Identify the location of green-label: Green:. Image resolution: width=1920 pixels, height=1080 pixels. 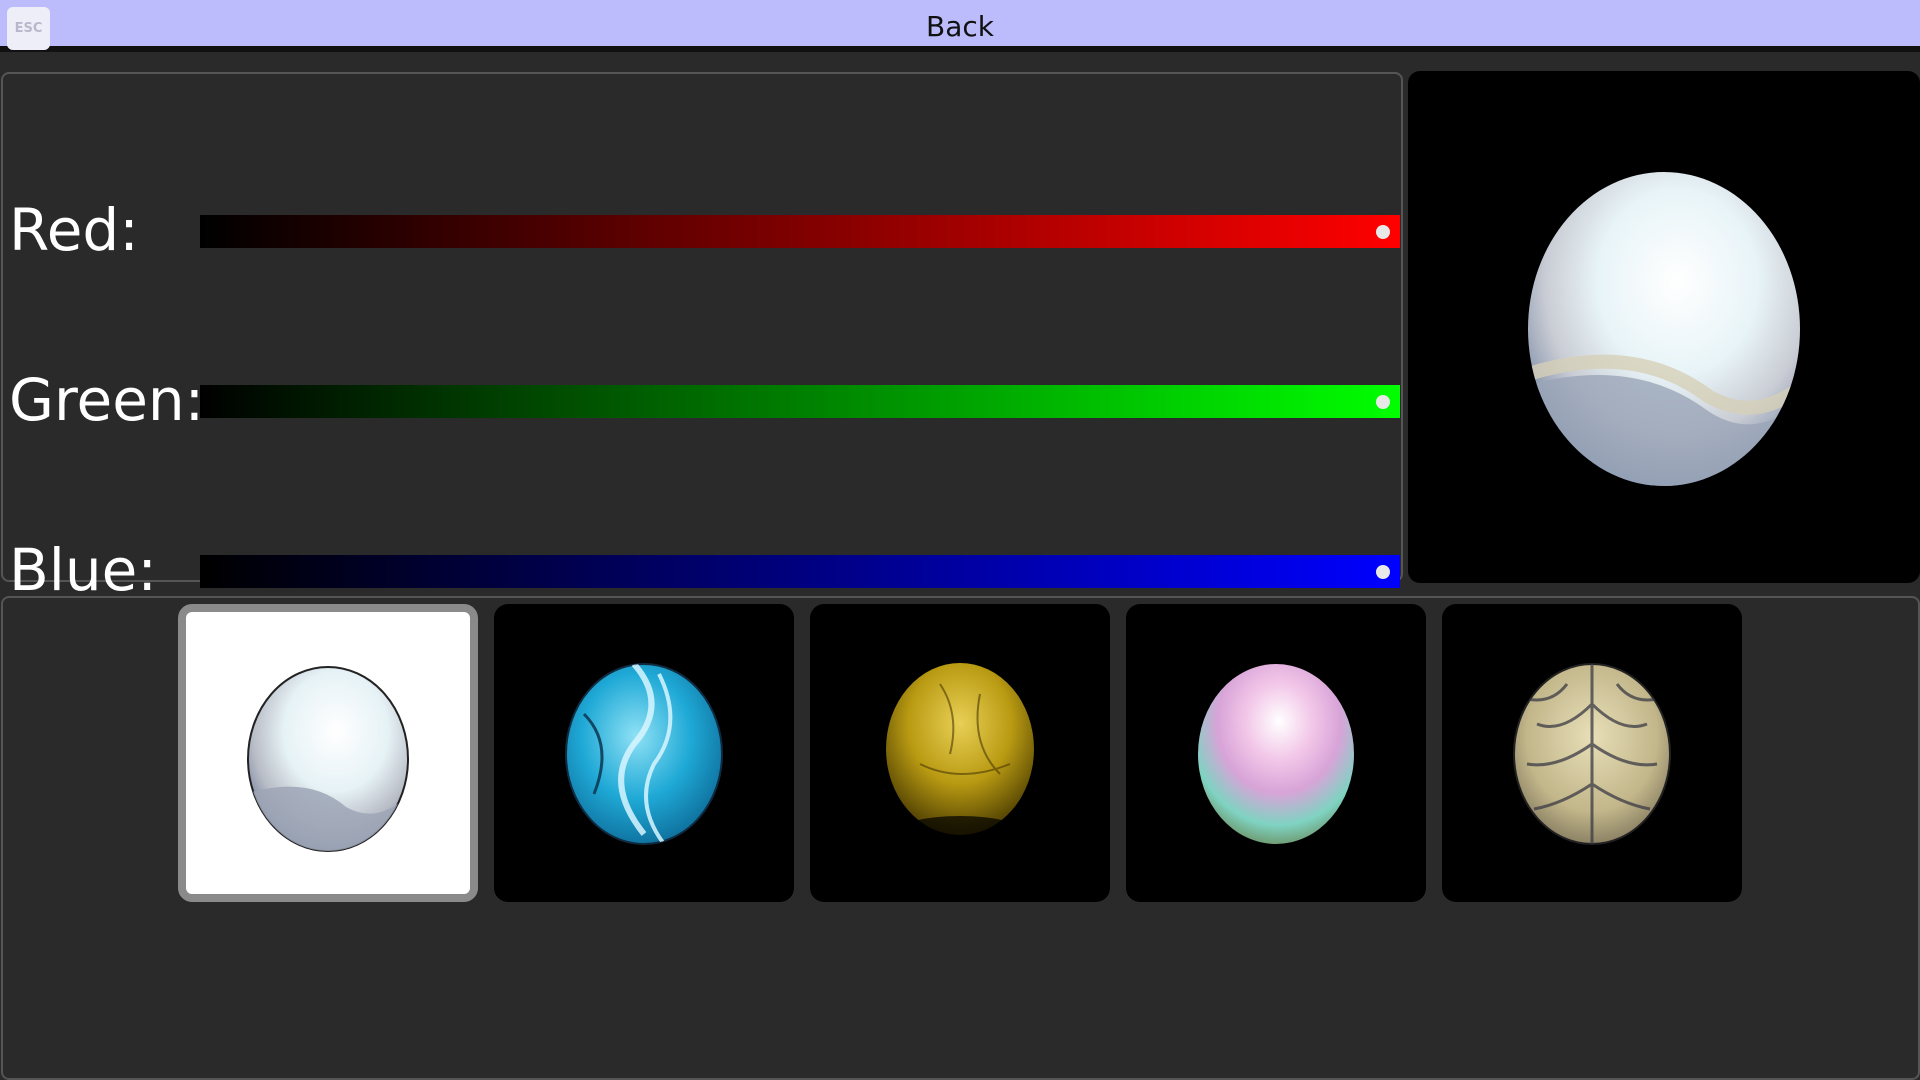
(107, 400).